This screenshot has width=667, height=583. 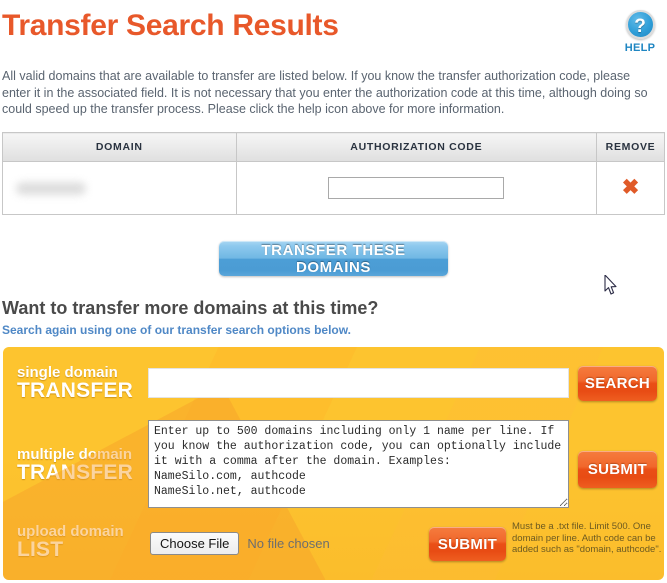 I want to click on remove-cell: ✖, so click(x=630, y=188).